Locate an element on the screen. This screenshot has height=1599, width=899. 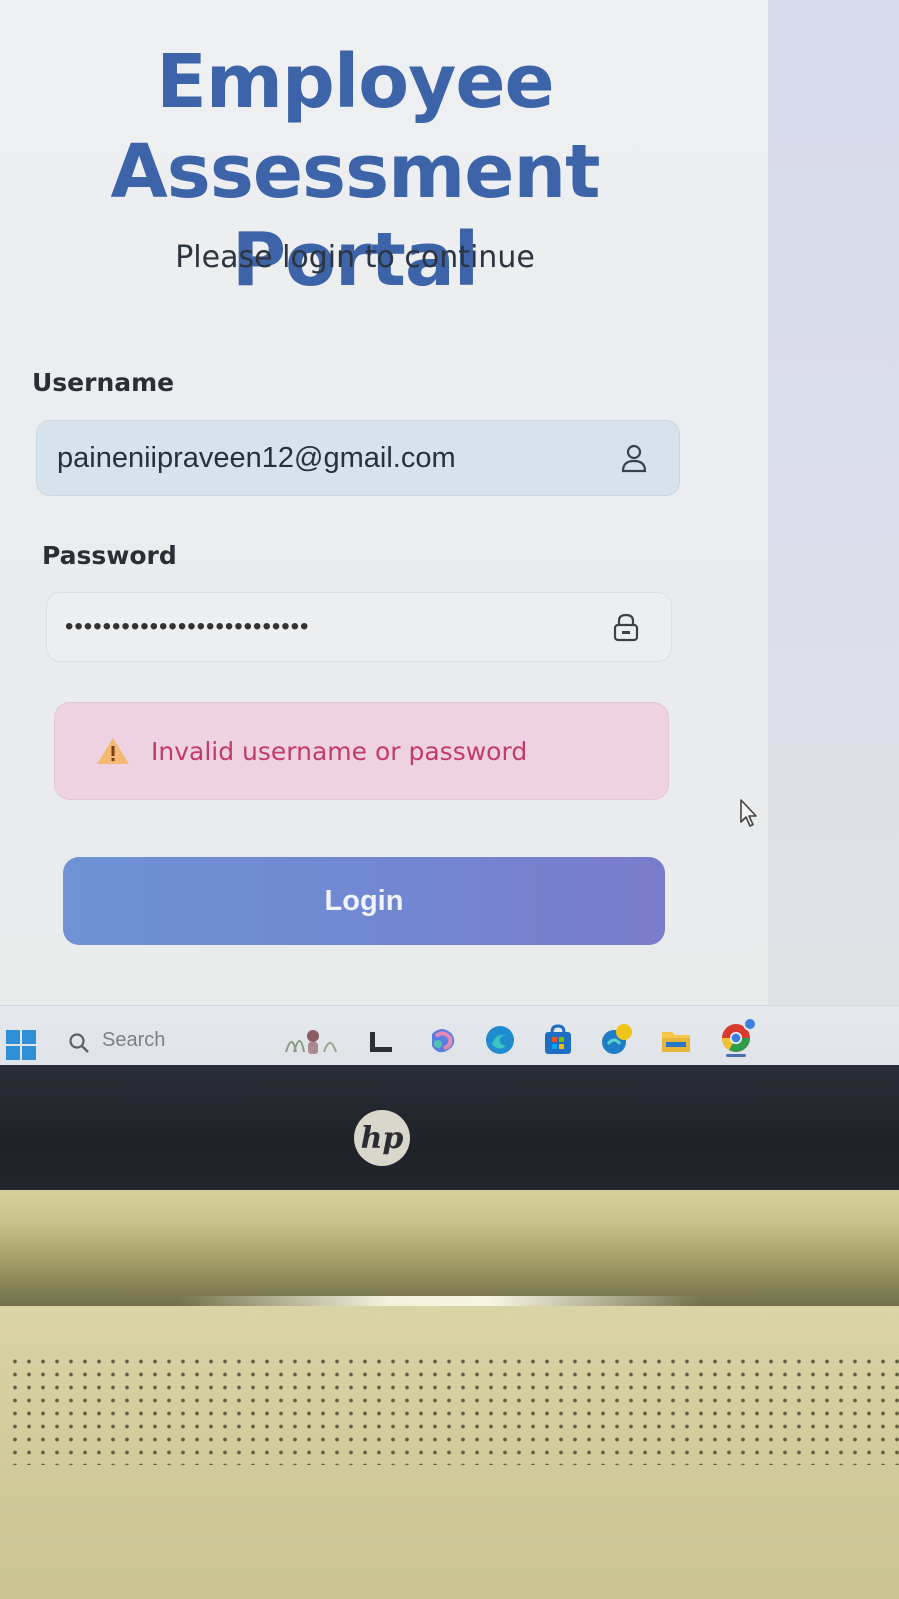
svg-text: hp is located at coordinates (382, 1138).